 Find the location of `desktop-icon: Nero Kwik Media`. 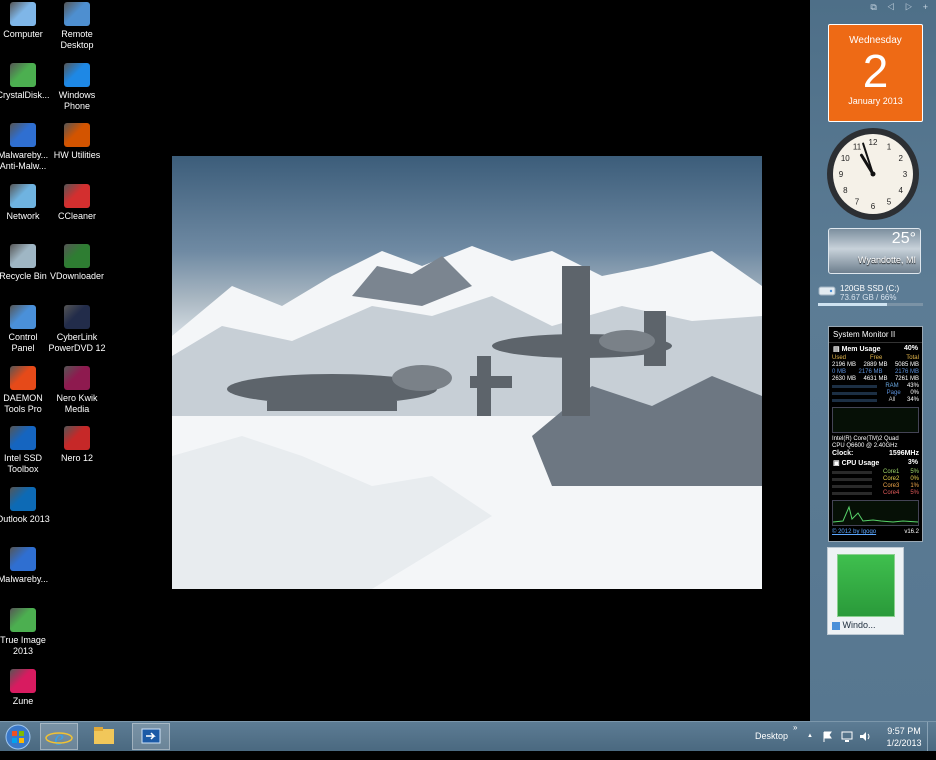

desktop-icon: Nero Kwik Media is located at coordinates (77, 390).